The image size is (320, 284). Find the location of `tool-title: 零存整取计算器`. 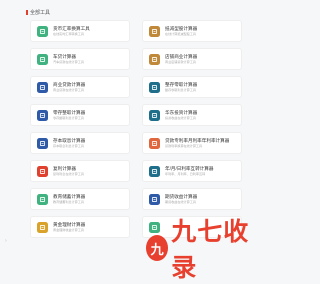

tool-title: 零存整取计算器 is located at coordinates (69, 112).